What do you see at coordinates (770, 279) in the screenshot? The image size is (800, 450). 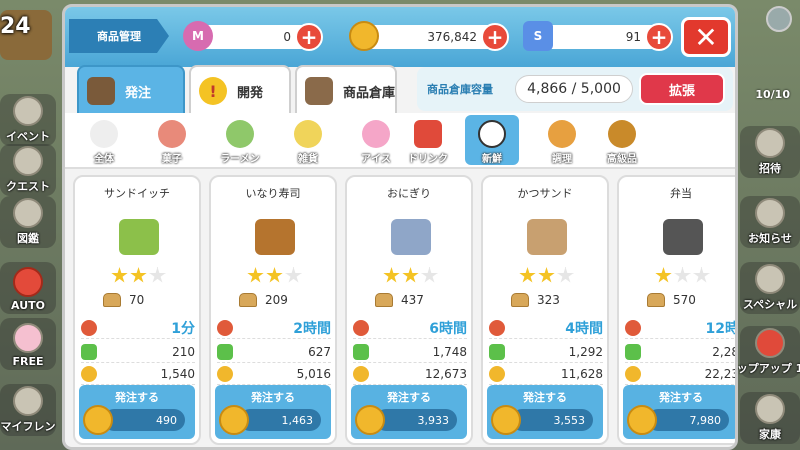 I see `special-icon` at bounding box center [770, 279].